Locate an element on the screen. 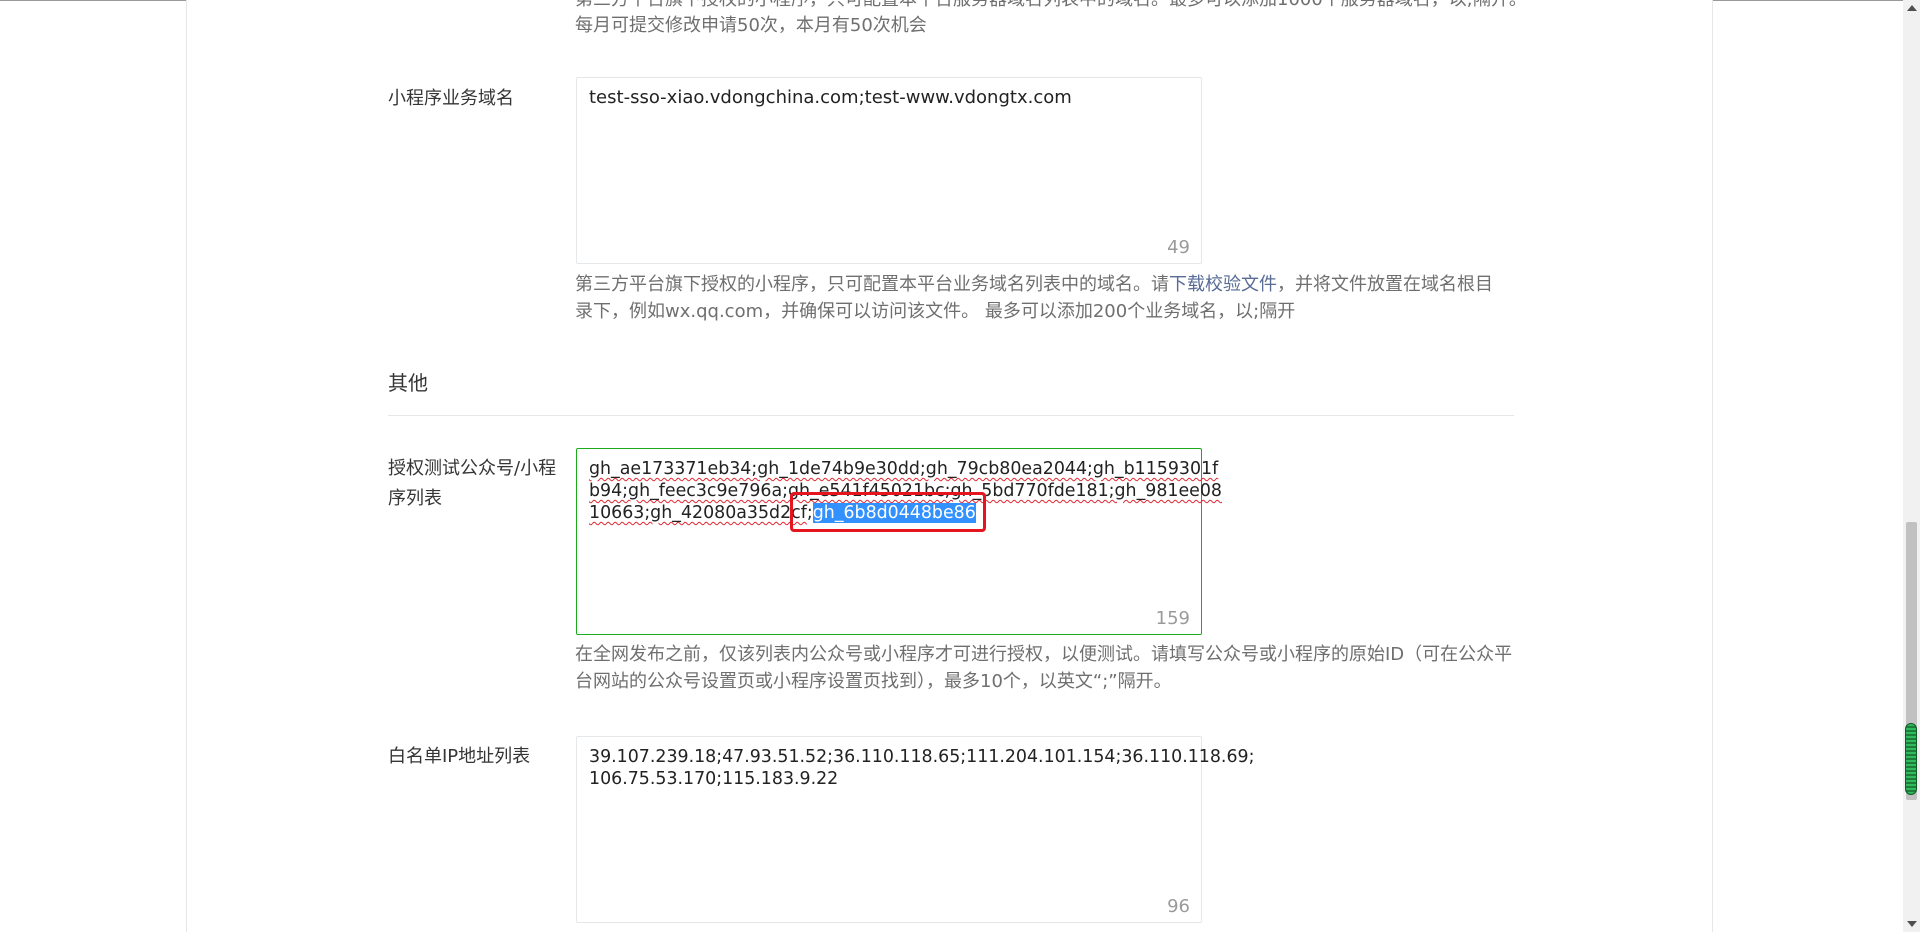 The height and width of the screenshot is (932, 1920). red-highlight-box is located at coordinates (888, 512).